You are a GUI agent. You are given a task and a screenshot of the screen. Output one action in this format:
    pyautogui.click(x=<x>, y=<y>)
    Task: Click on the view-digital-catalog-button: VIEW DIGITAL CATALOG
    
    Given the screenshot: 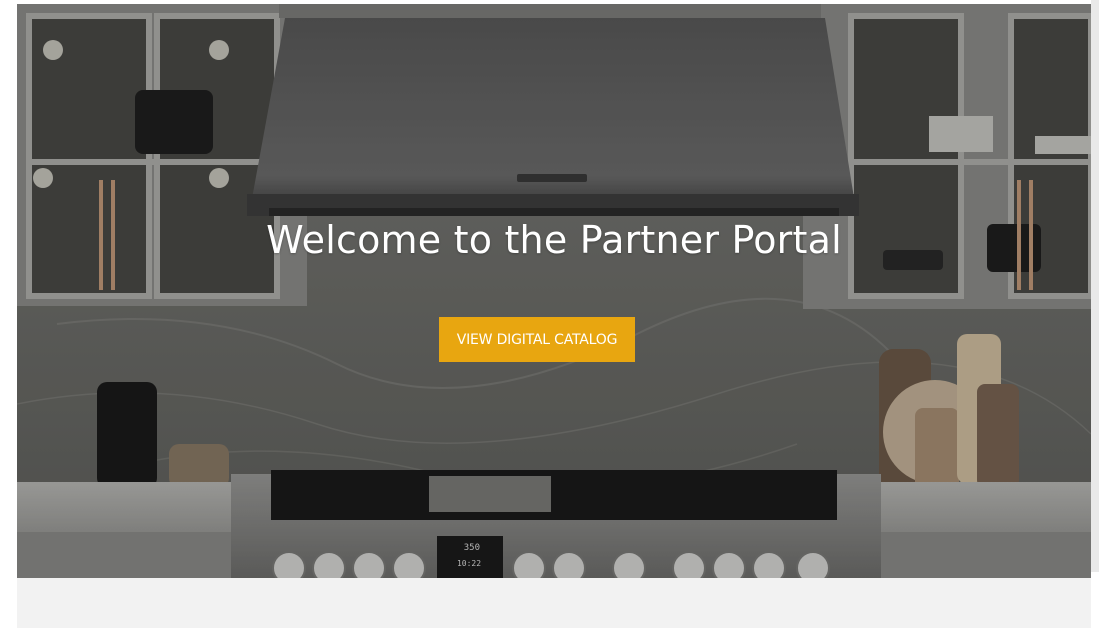 What is the action you would take?
    pyautogui.click(x=537, y=339)
    